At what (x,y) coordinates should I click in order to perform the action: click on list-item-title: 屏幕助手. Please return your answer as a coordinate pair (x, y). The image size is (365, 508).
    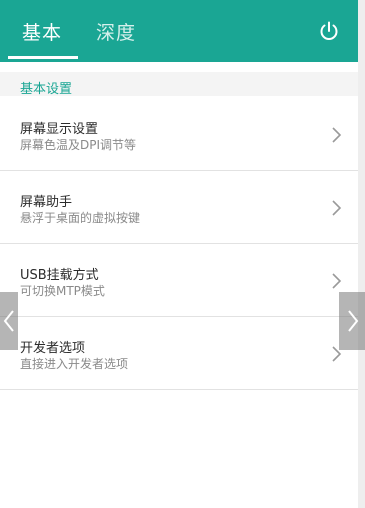
    Looking at the image, I should click on (46, 202).